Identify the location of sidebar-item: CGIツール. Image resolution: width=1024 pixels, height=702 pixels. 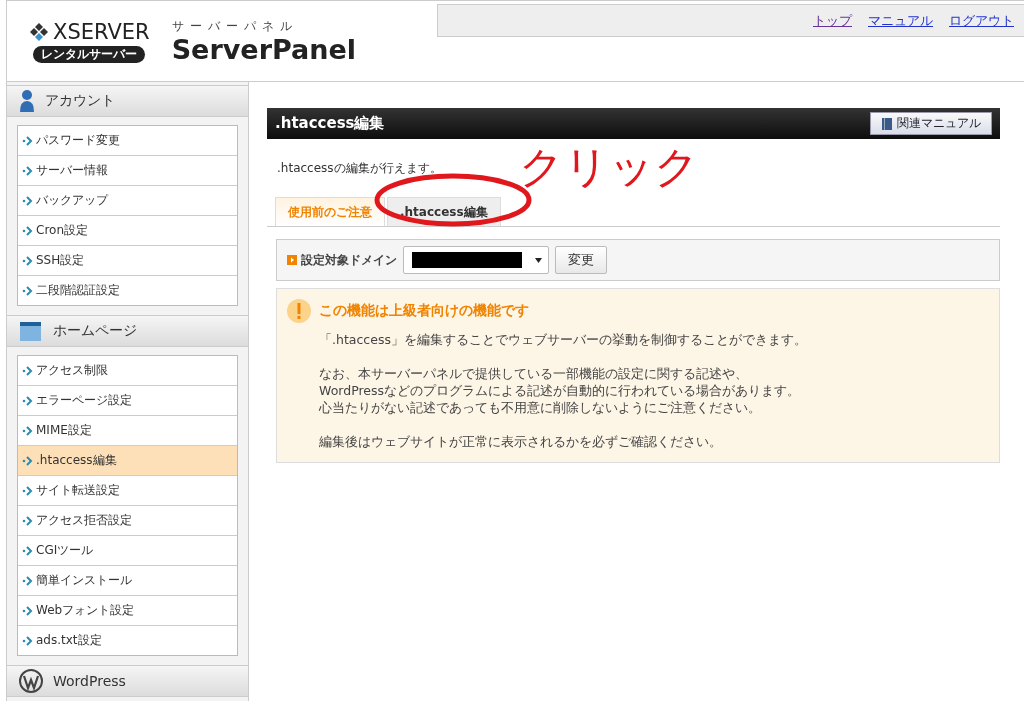
(127, 550).